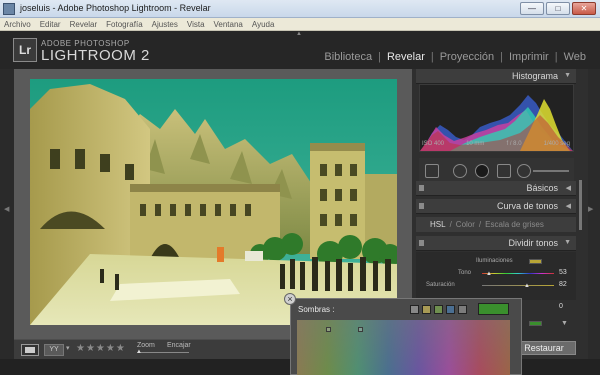 Image resolution: width=600 pixels, height=375 pixels. I want to click on brush-slider-track, so click(551, 171).